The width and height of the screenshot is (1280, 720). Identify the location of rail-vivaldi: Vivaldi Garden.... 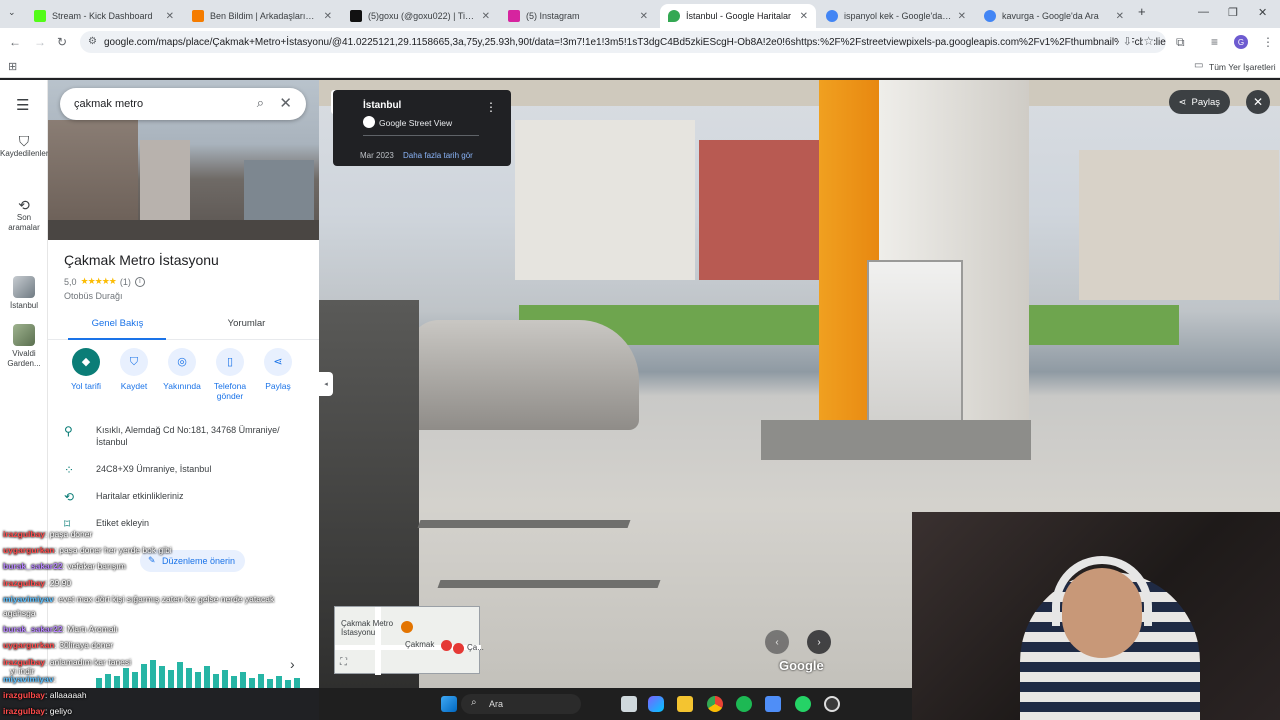
(24, 346).